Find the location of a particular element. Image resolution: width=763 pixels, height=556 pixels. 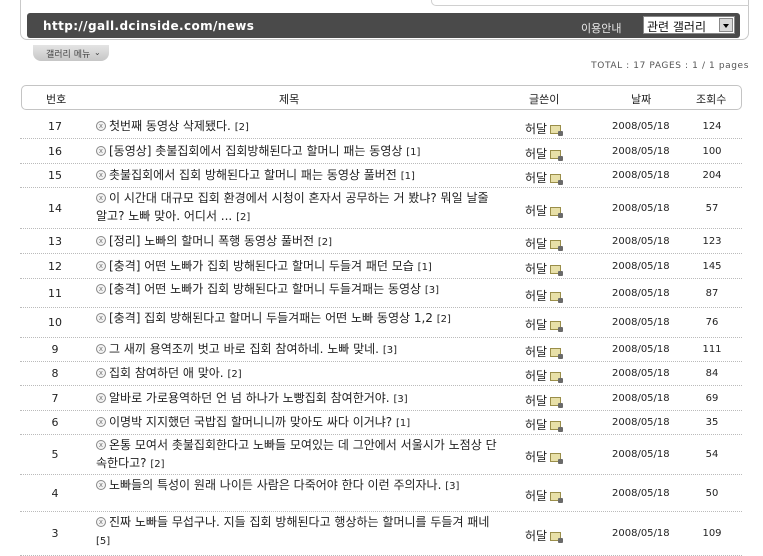

post-title-link: x 촛불집회에서 집회 방해된다고 할머니 패는 동영상 풀버전 [1] is located at coordinates (298, 176).